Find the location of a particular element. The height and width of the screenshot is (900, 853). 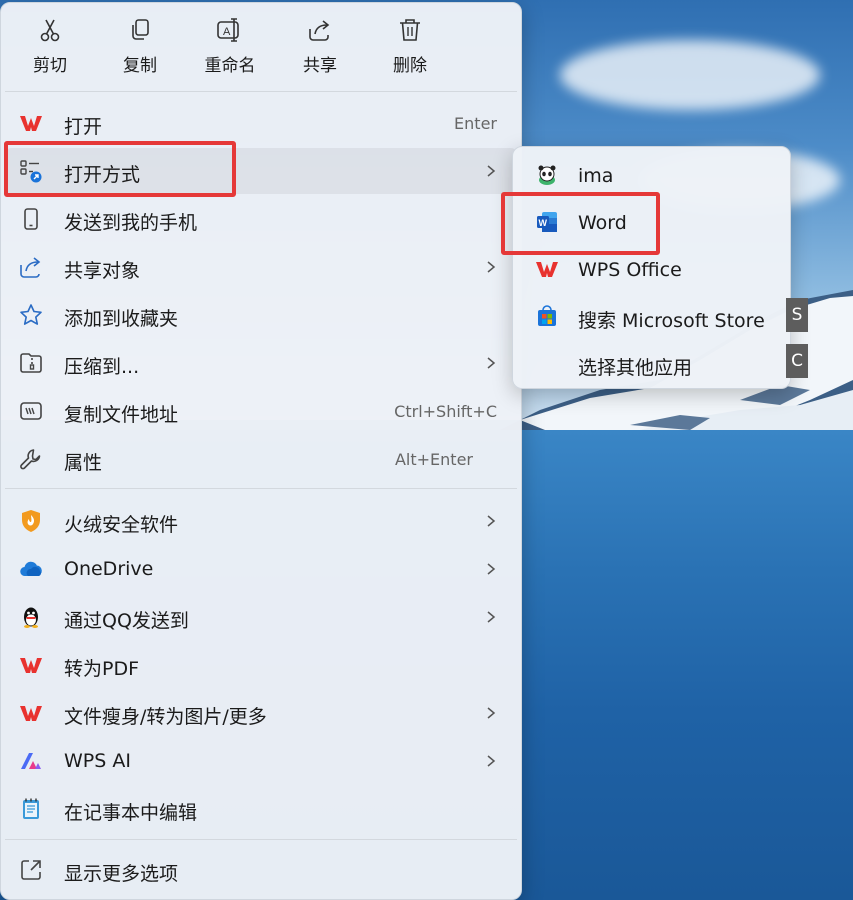

panda-icon is located at coordinates (547, 175).